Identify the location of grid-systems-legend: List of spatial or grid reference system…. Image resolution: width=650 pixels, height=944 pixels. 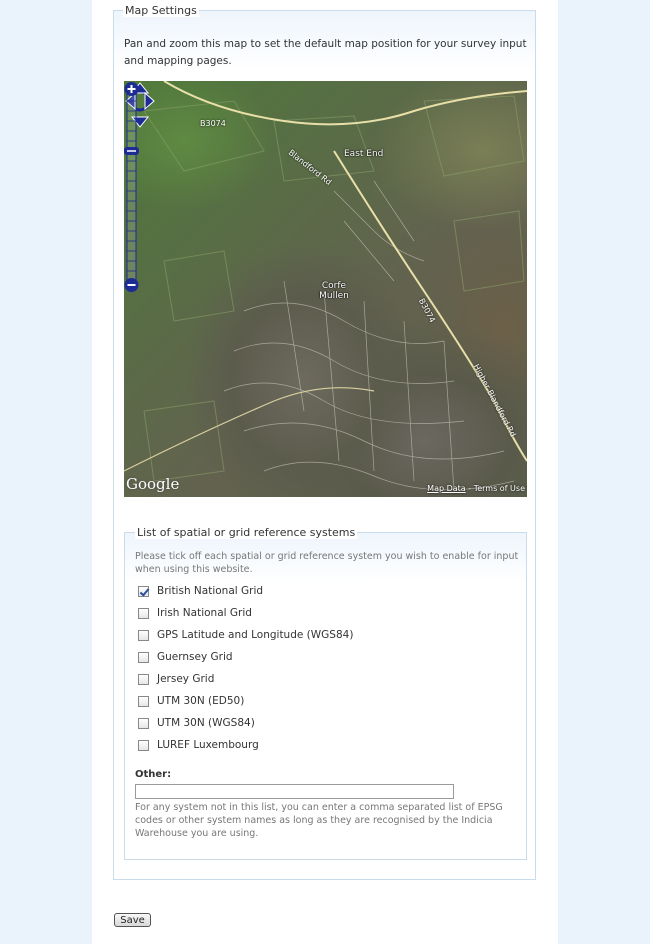
(246, 532).